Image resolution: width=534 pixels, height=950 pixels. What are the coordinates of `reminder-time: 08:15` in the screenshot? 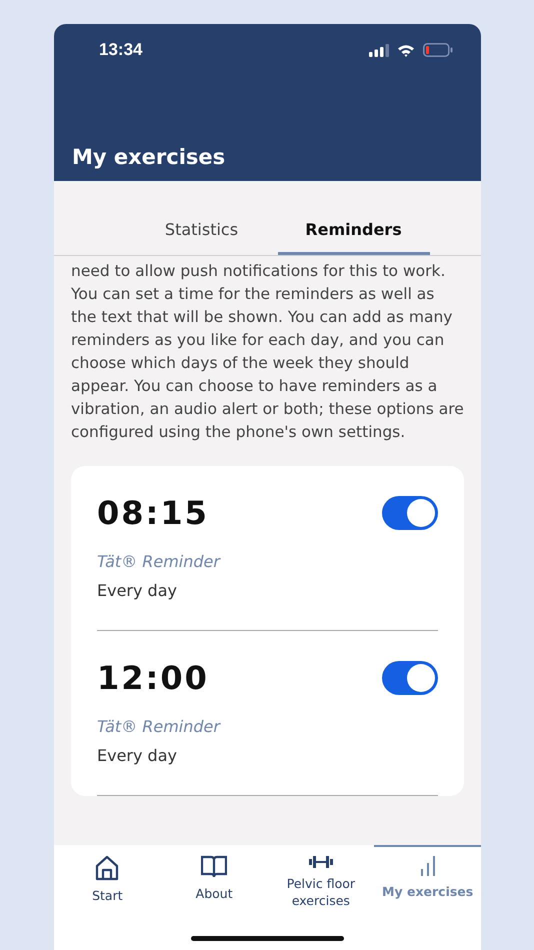 It's located at (153, 513).